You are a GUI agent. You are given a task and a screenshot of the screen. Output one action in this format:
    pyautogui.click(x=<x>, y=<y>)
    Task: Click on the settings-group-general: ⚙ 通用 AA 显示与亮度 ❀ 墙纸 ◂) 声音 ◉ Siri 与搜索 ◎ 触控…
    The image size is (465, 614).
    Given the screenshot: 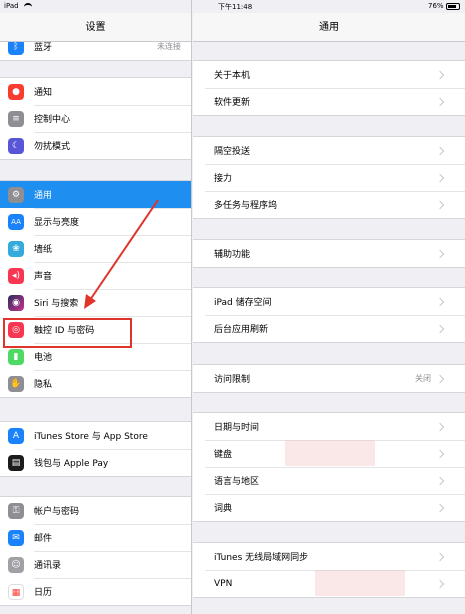 What is the action you would take?
    pyautogui.click(x=95, y=289)
    